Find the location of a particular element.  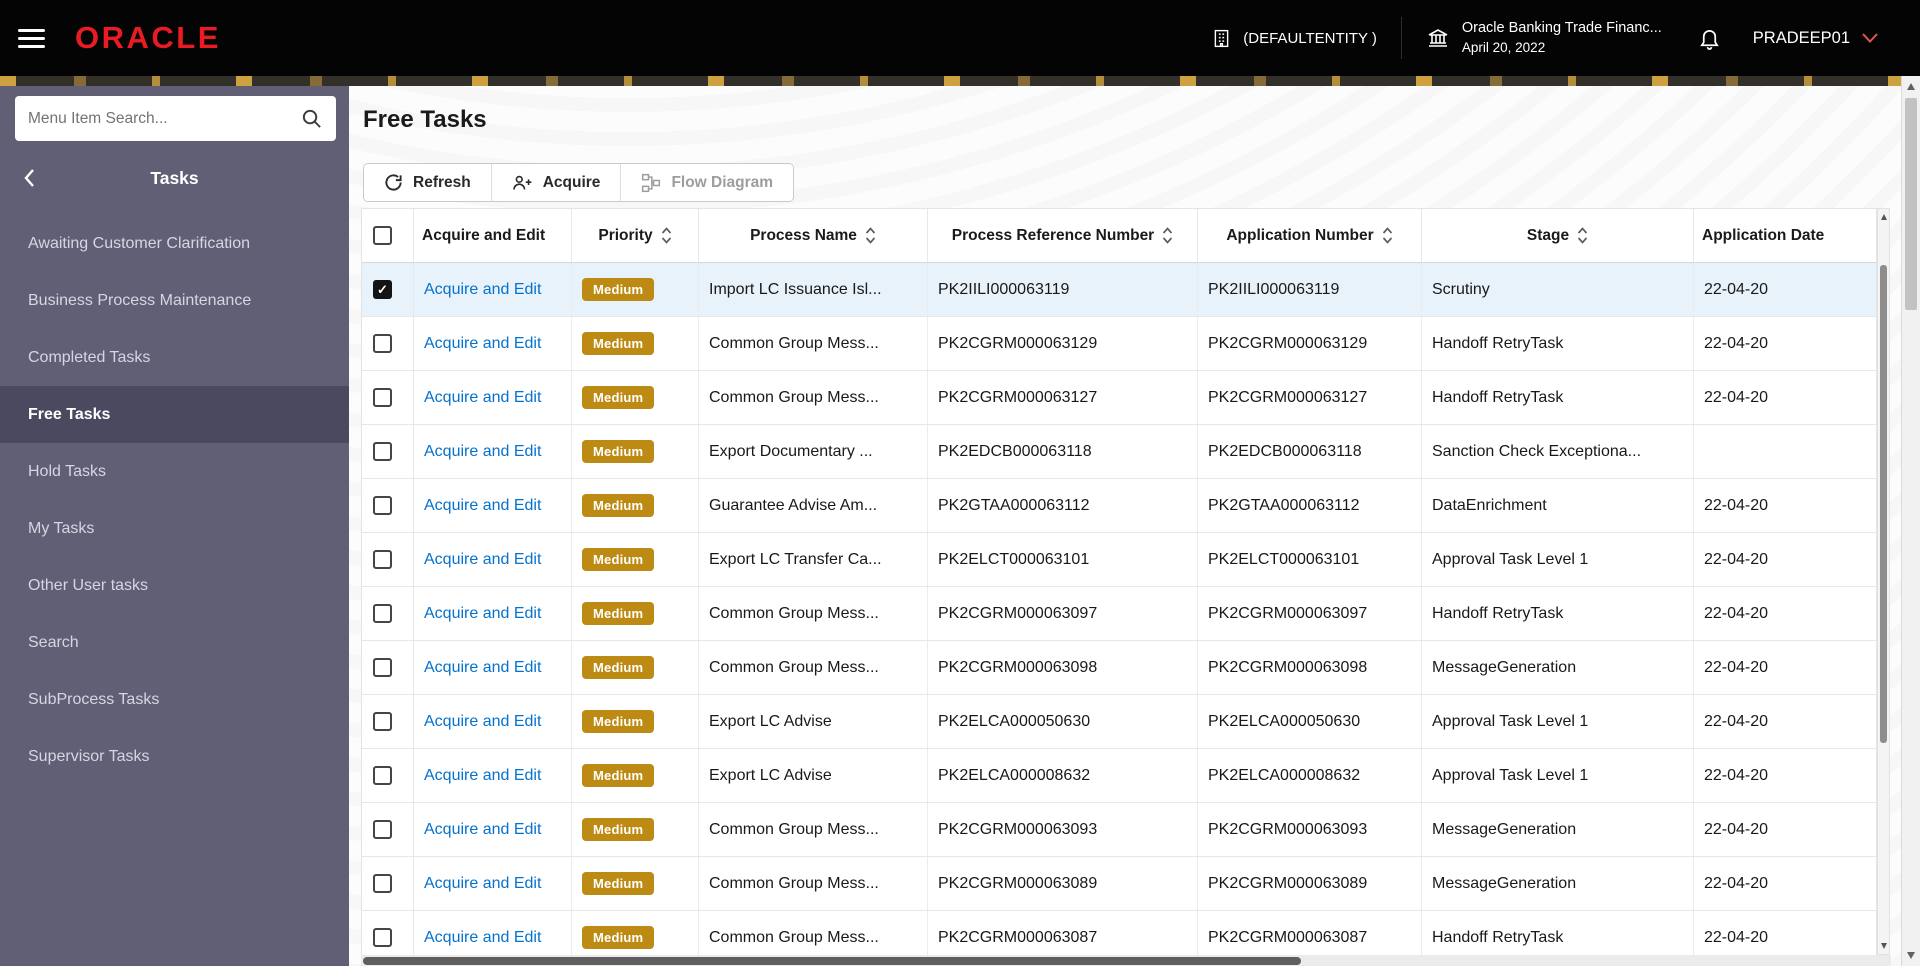

sidebar-menu-item: Other User tasks is located at coordinates (174, 585).